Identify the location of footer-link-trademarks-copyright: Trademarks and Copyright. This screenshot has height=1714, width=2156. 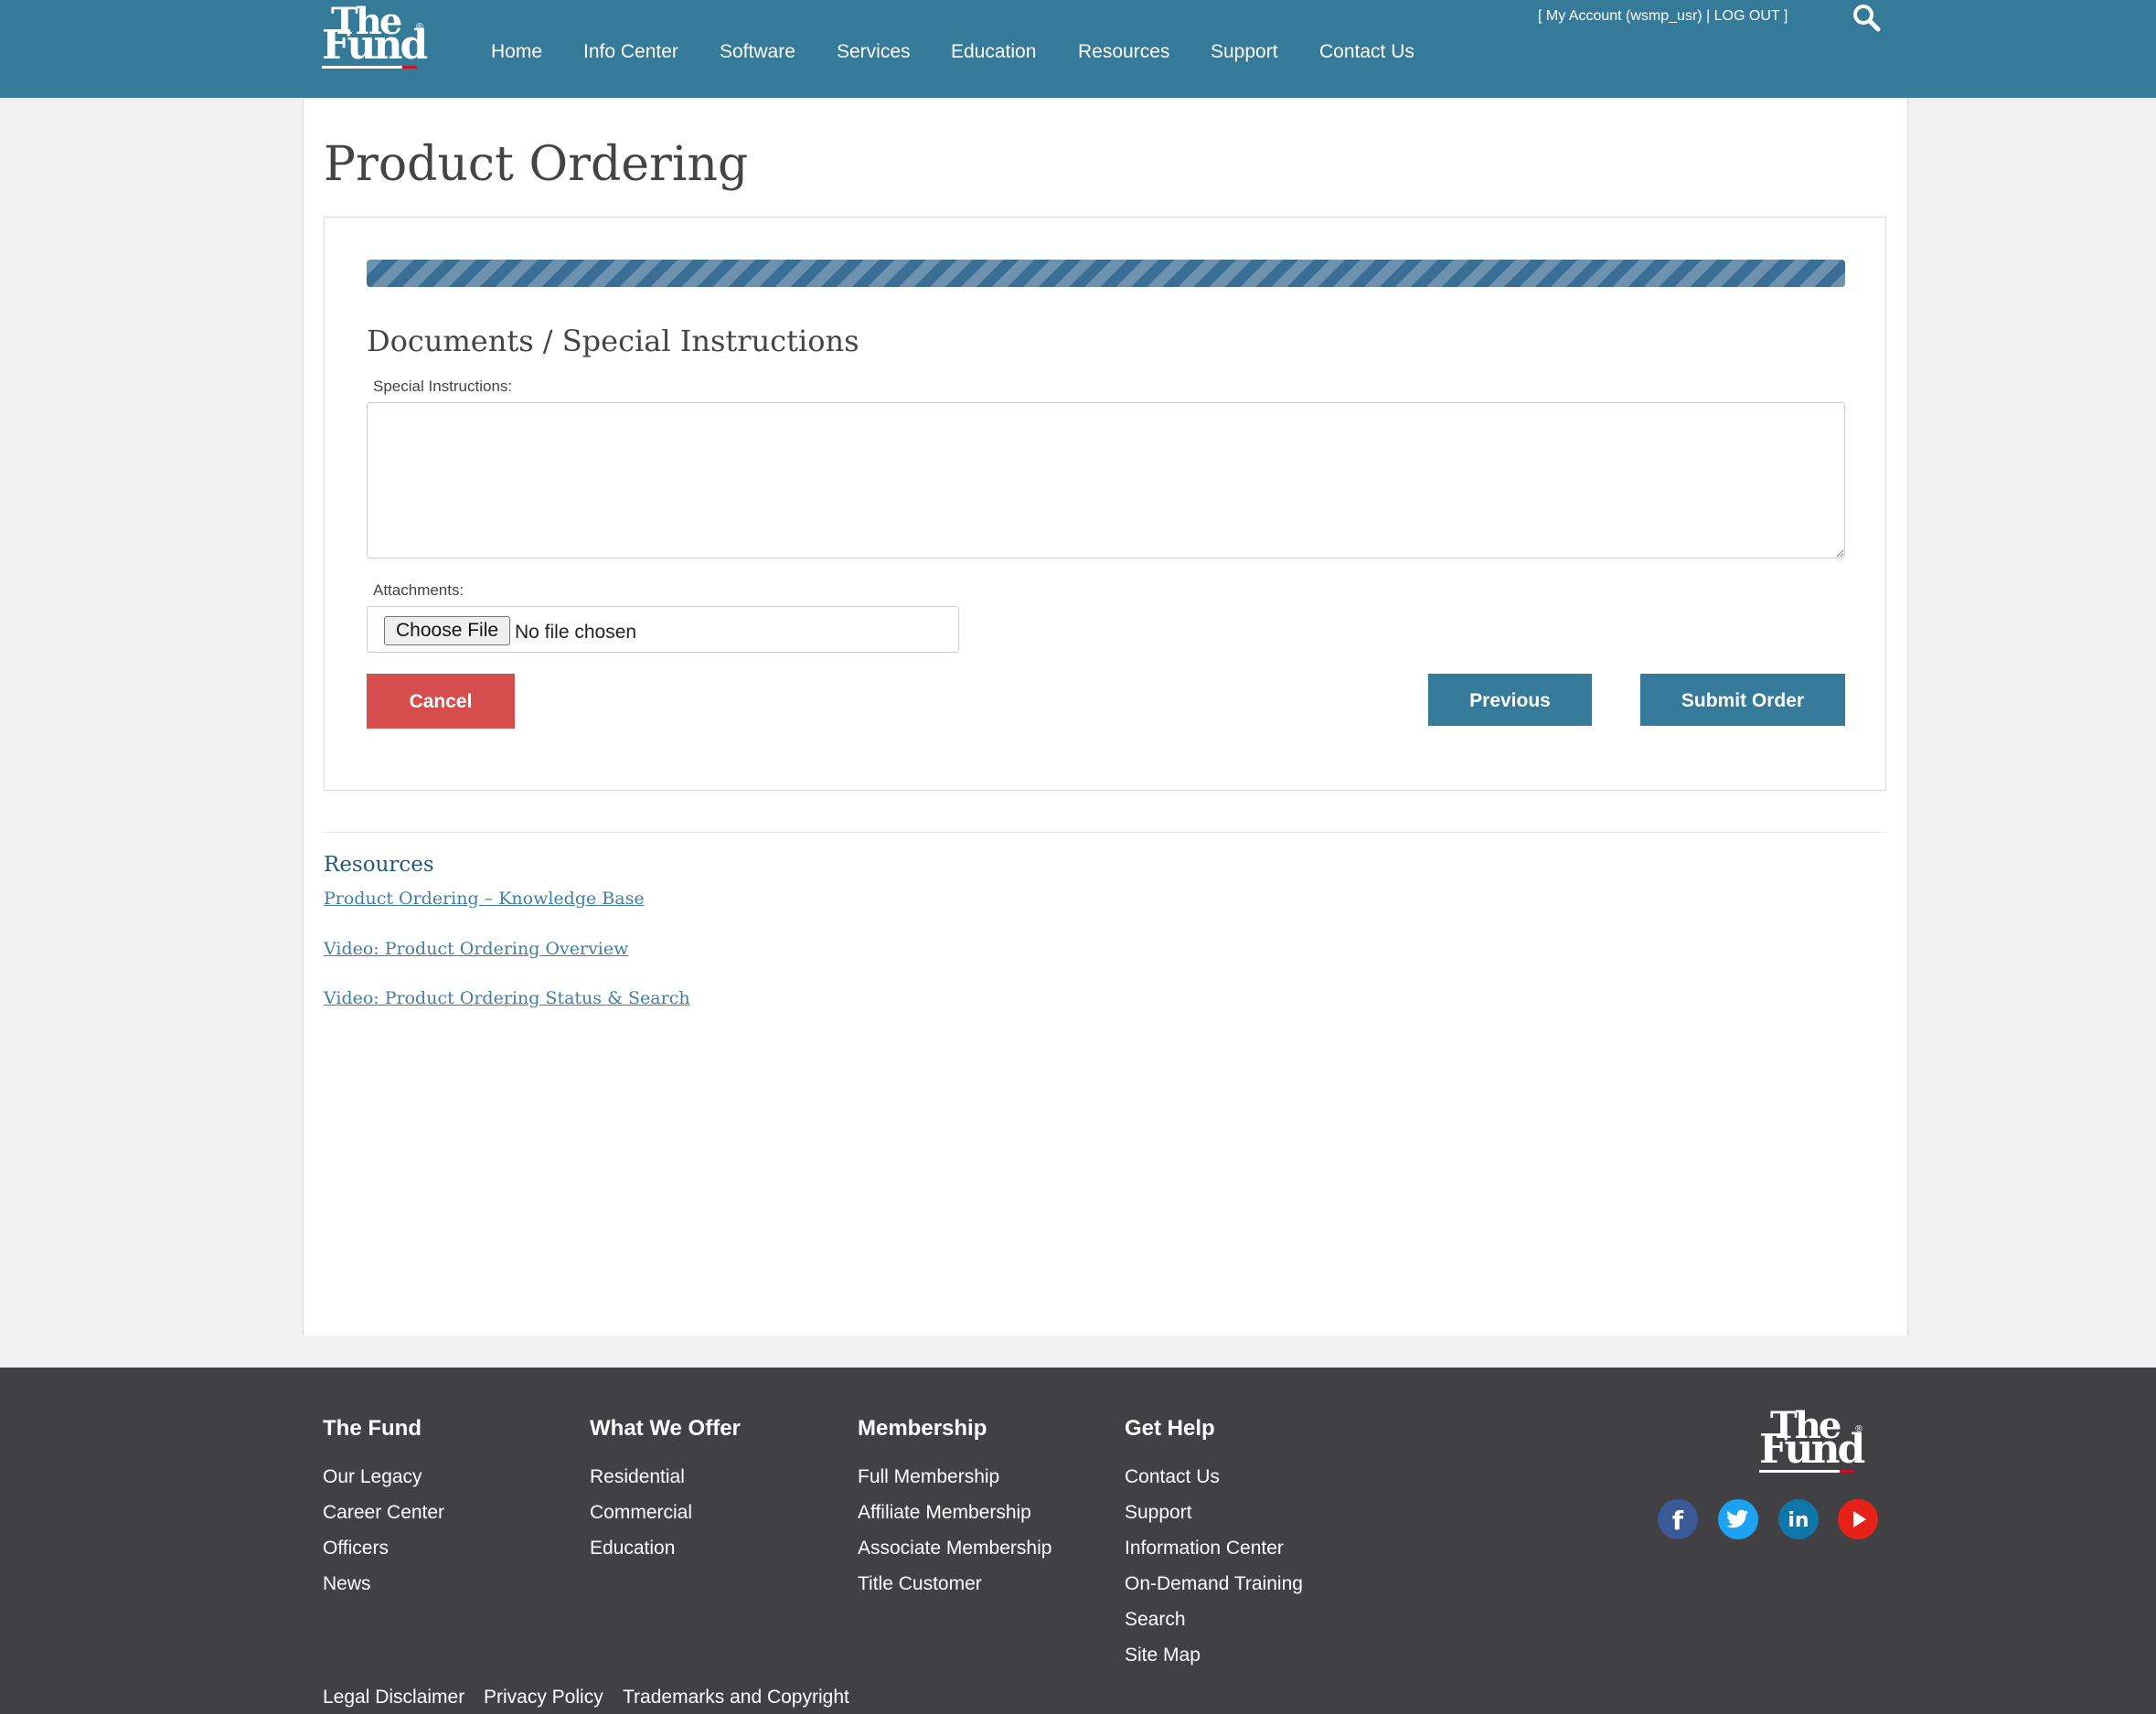
(736, 1698).